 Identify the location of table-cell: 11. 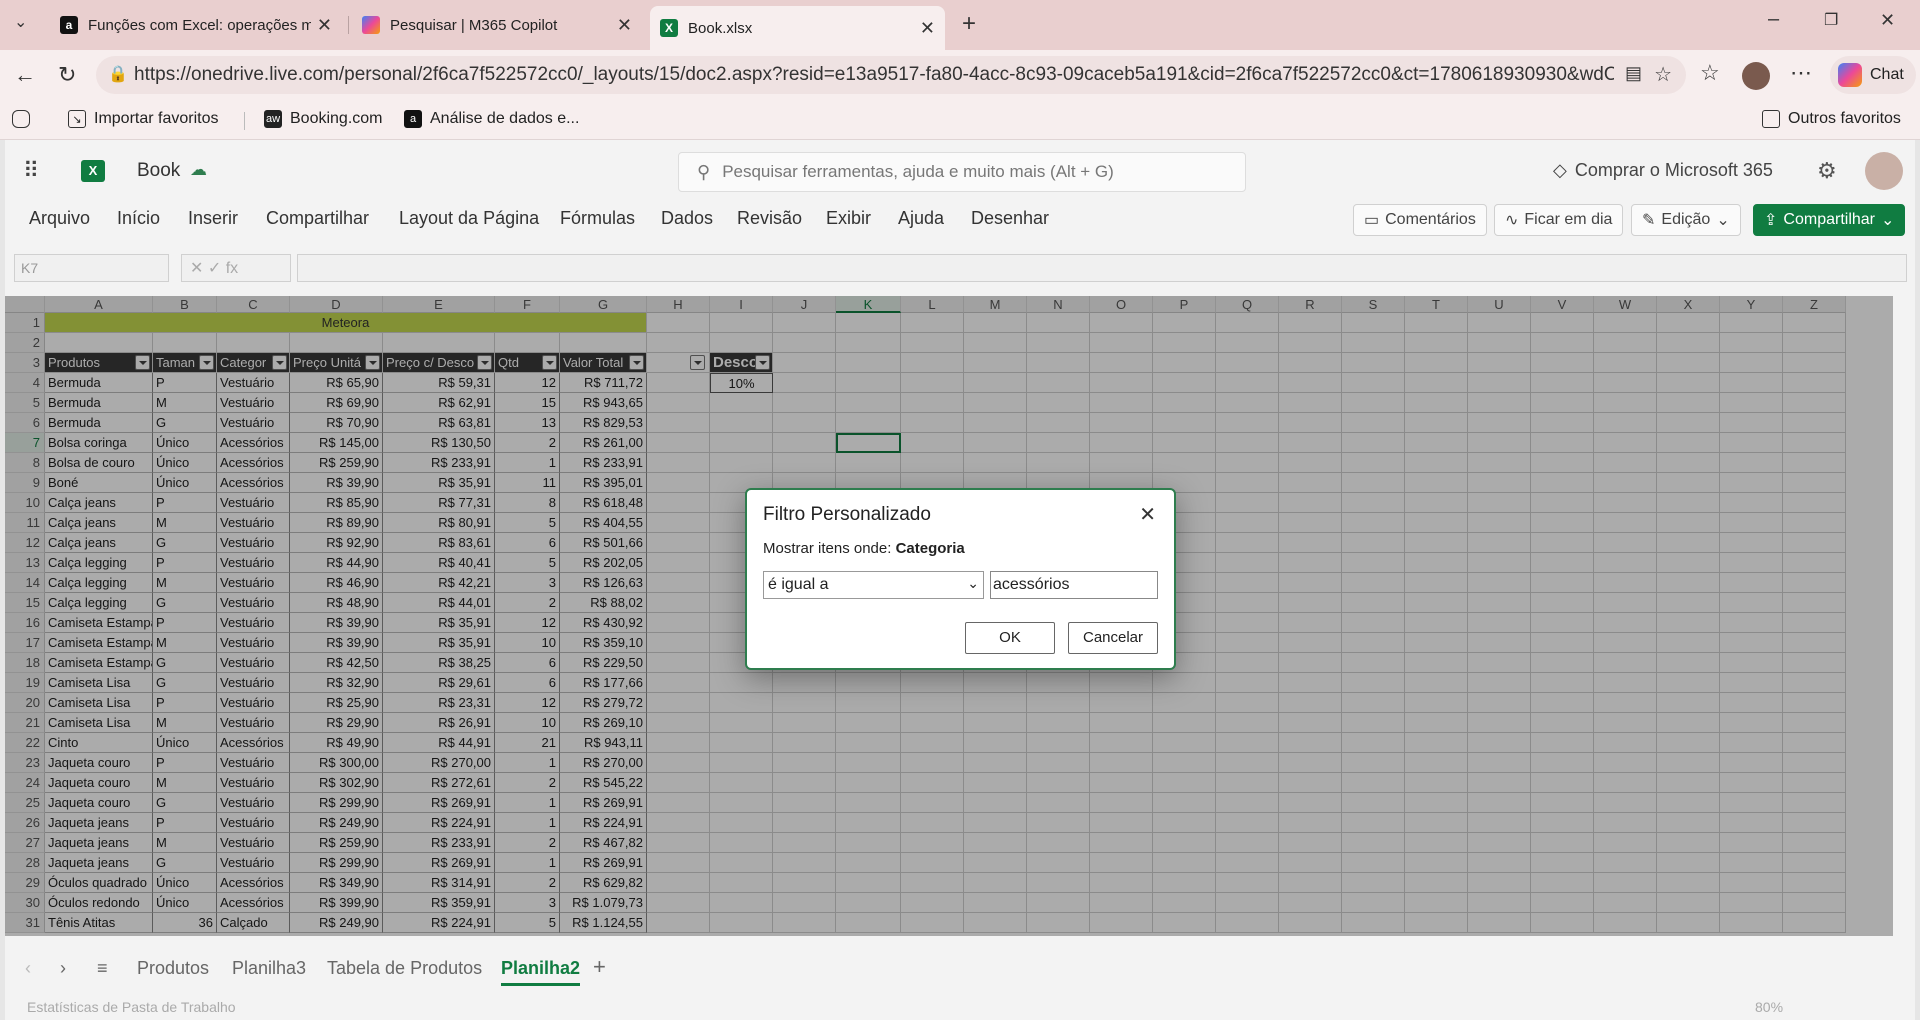
(527, 483).